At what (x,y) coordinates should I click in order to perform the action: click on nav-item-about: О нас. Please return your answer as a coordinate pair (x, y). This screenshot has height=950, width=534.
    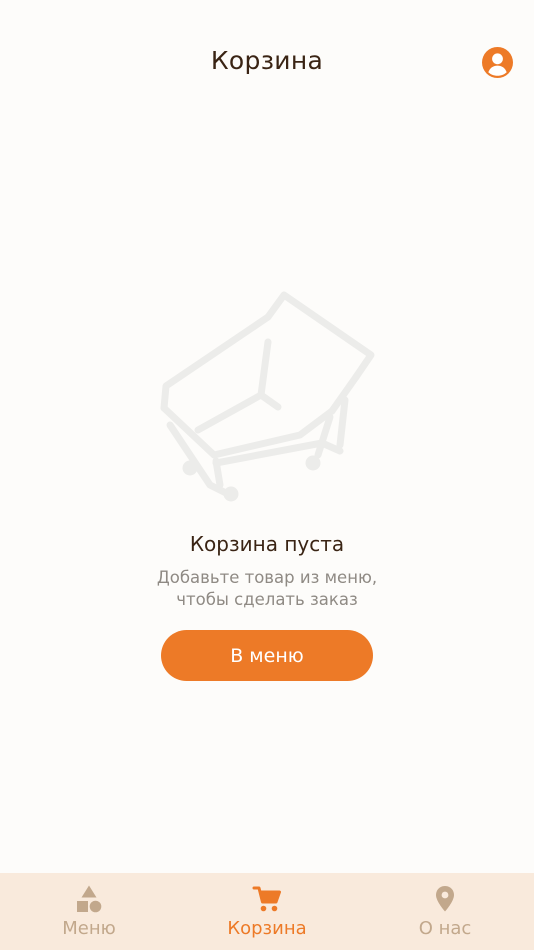
    Looking at the image, I should click on (445, 911).